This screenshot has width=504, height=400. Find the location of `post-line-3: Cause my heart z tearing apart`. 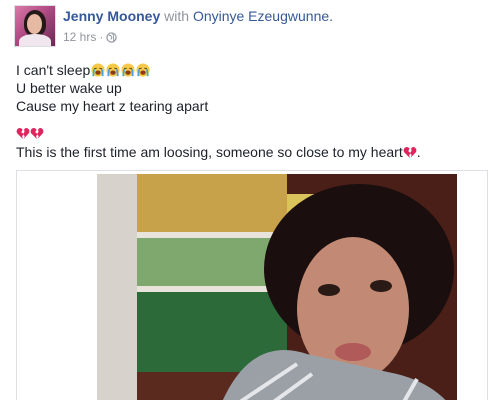

post-line-3: Cause my heart z tearing apart is located at coordinates (112, 106).